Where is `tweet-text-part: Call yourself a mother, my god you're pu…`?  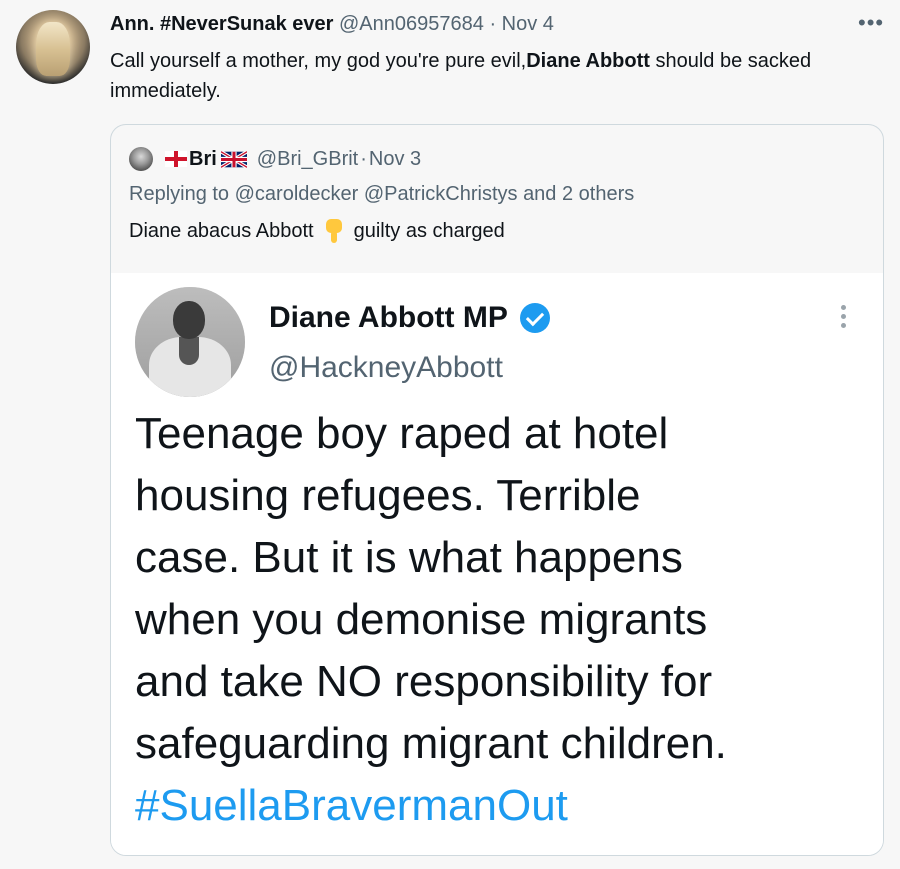
tweet-text-part: Call yourself a mother, my god you're pu… is located at coordinates (318, 61).